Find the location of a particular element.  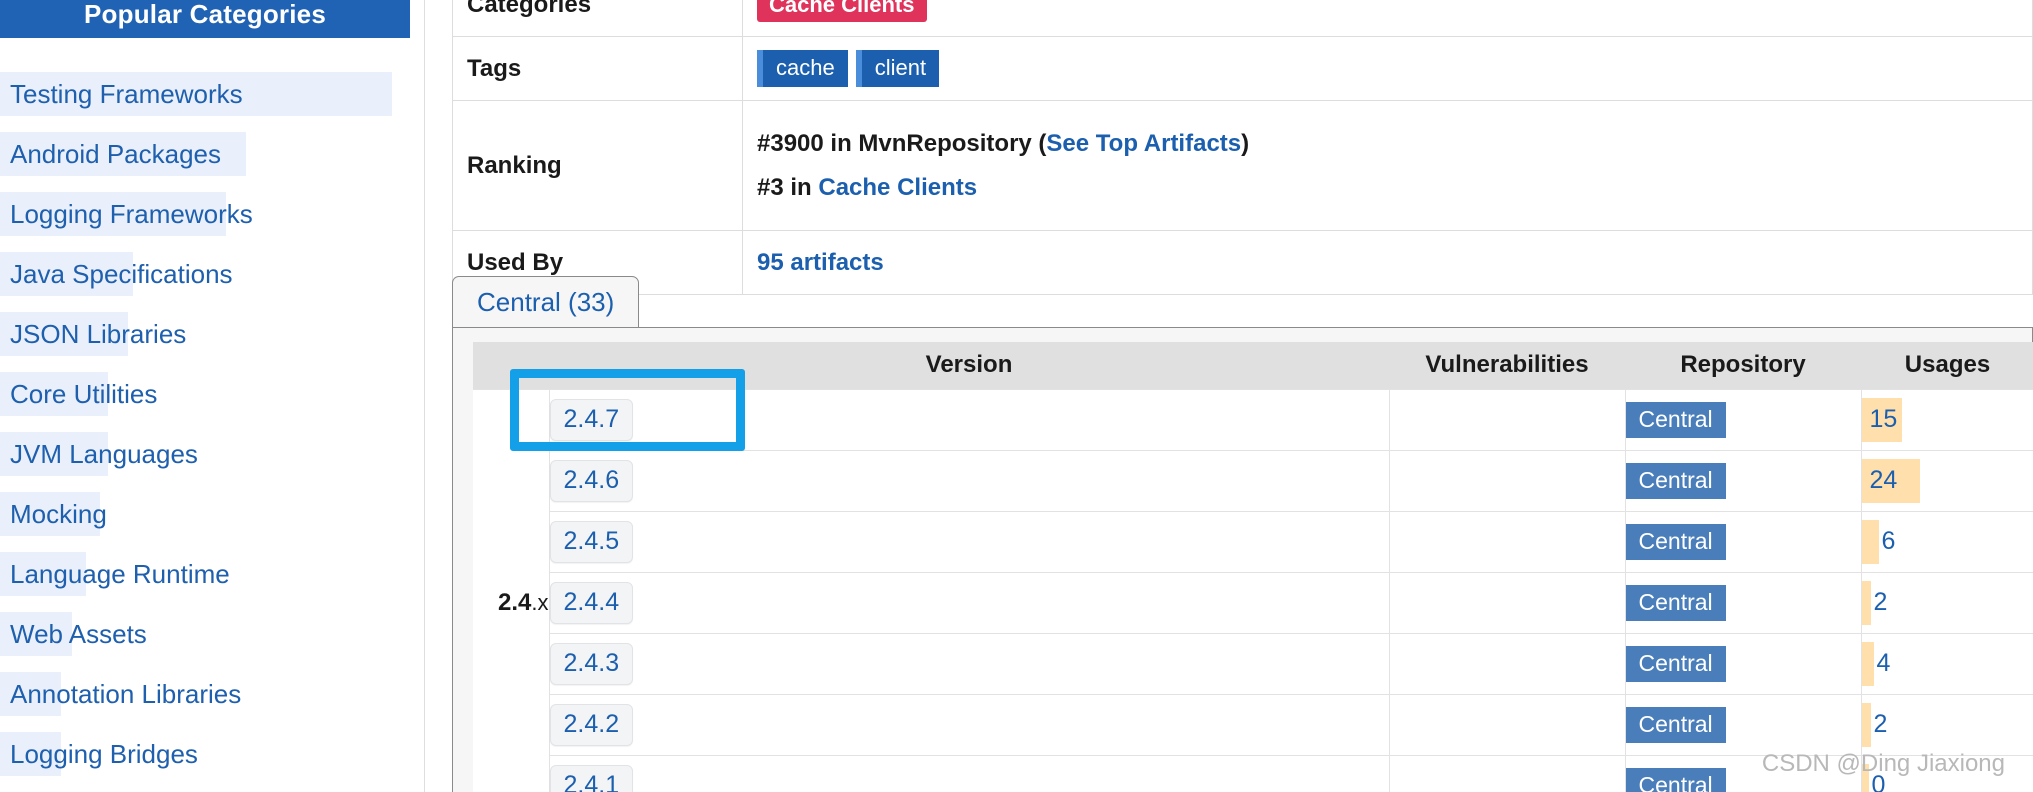

col-header-group is located at coordinates (511, 365).